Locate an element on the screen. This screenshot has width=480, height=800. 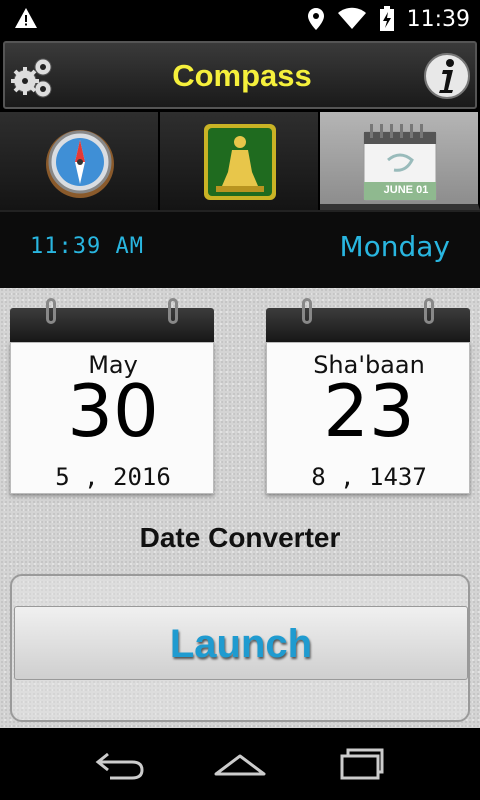
calendar-tab-label: JUNE 01 is located at coordinates (406, 190).